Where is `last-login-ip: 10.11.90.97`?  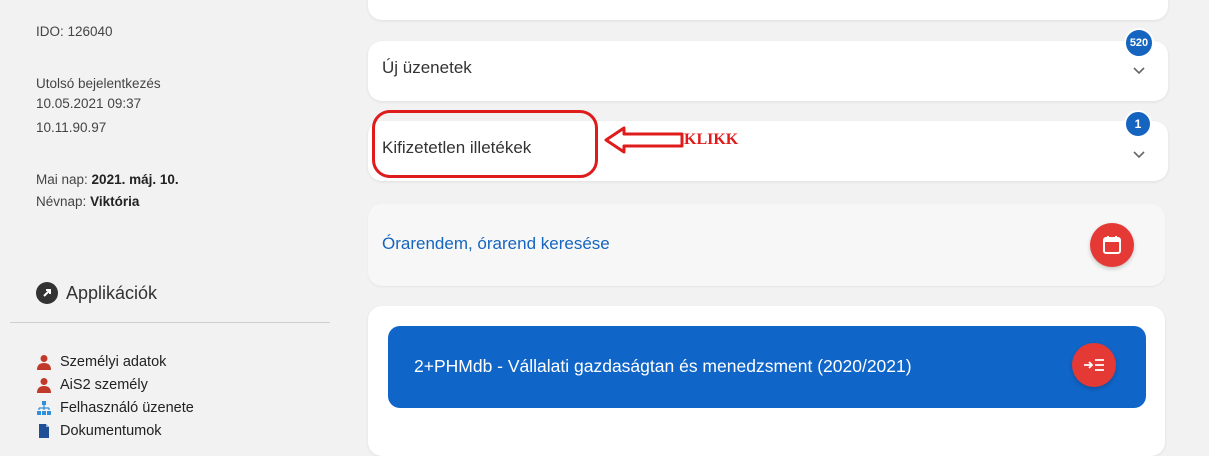
last-login-ip: 10.11.90.97 is located at coordinates (71, 127).